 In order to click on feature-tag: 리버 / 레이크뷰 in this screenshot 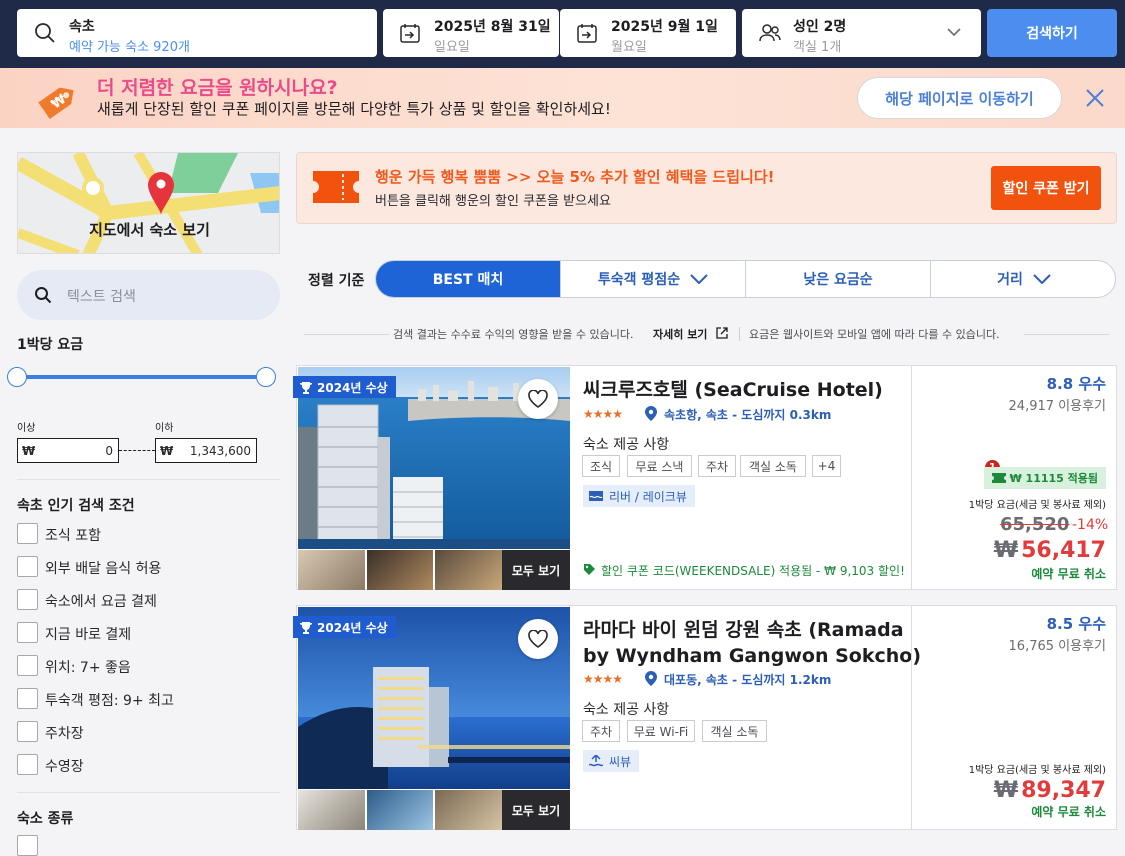, I will do `click(639, 496)`.